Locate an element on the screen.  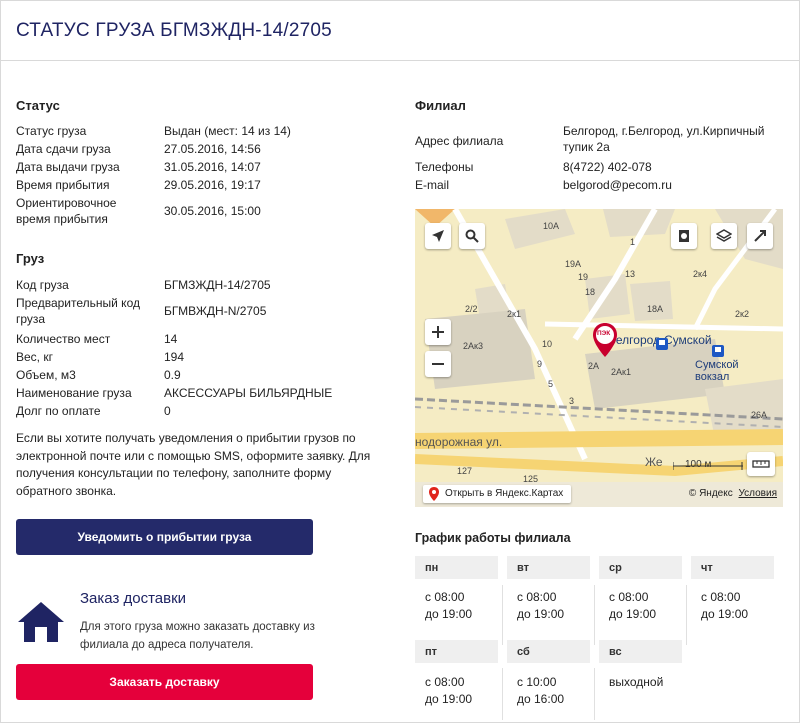
traffic-button is located at coordinates (684, 236).